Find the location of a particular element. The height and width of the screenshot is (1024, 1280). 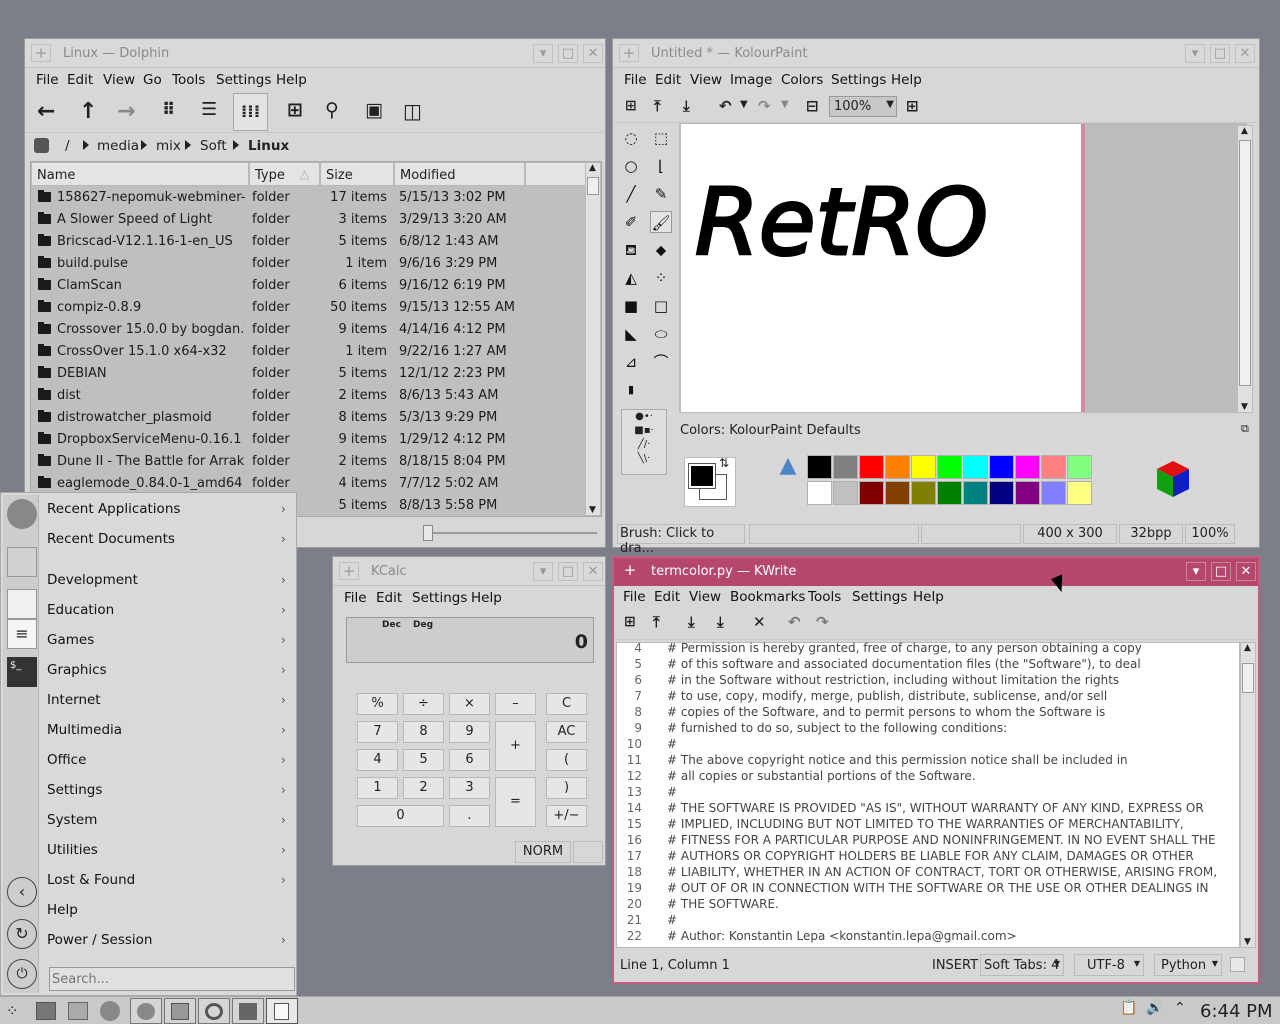

tabs-select: Soft Tabs: 4 ▼ is located at coordinates (1022, 965).